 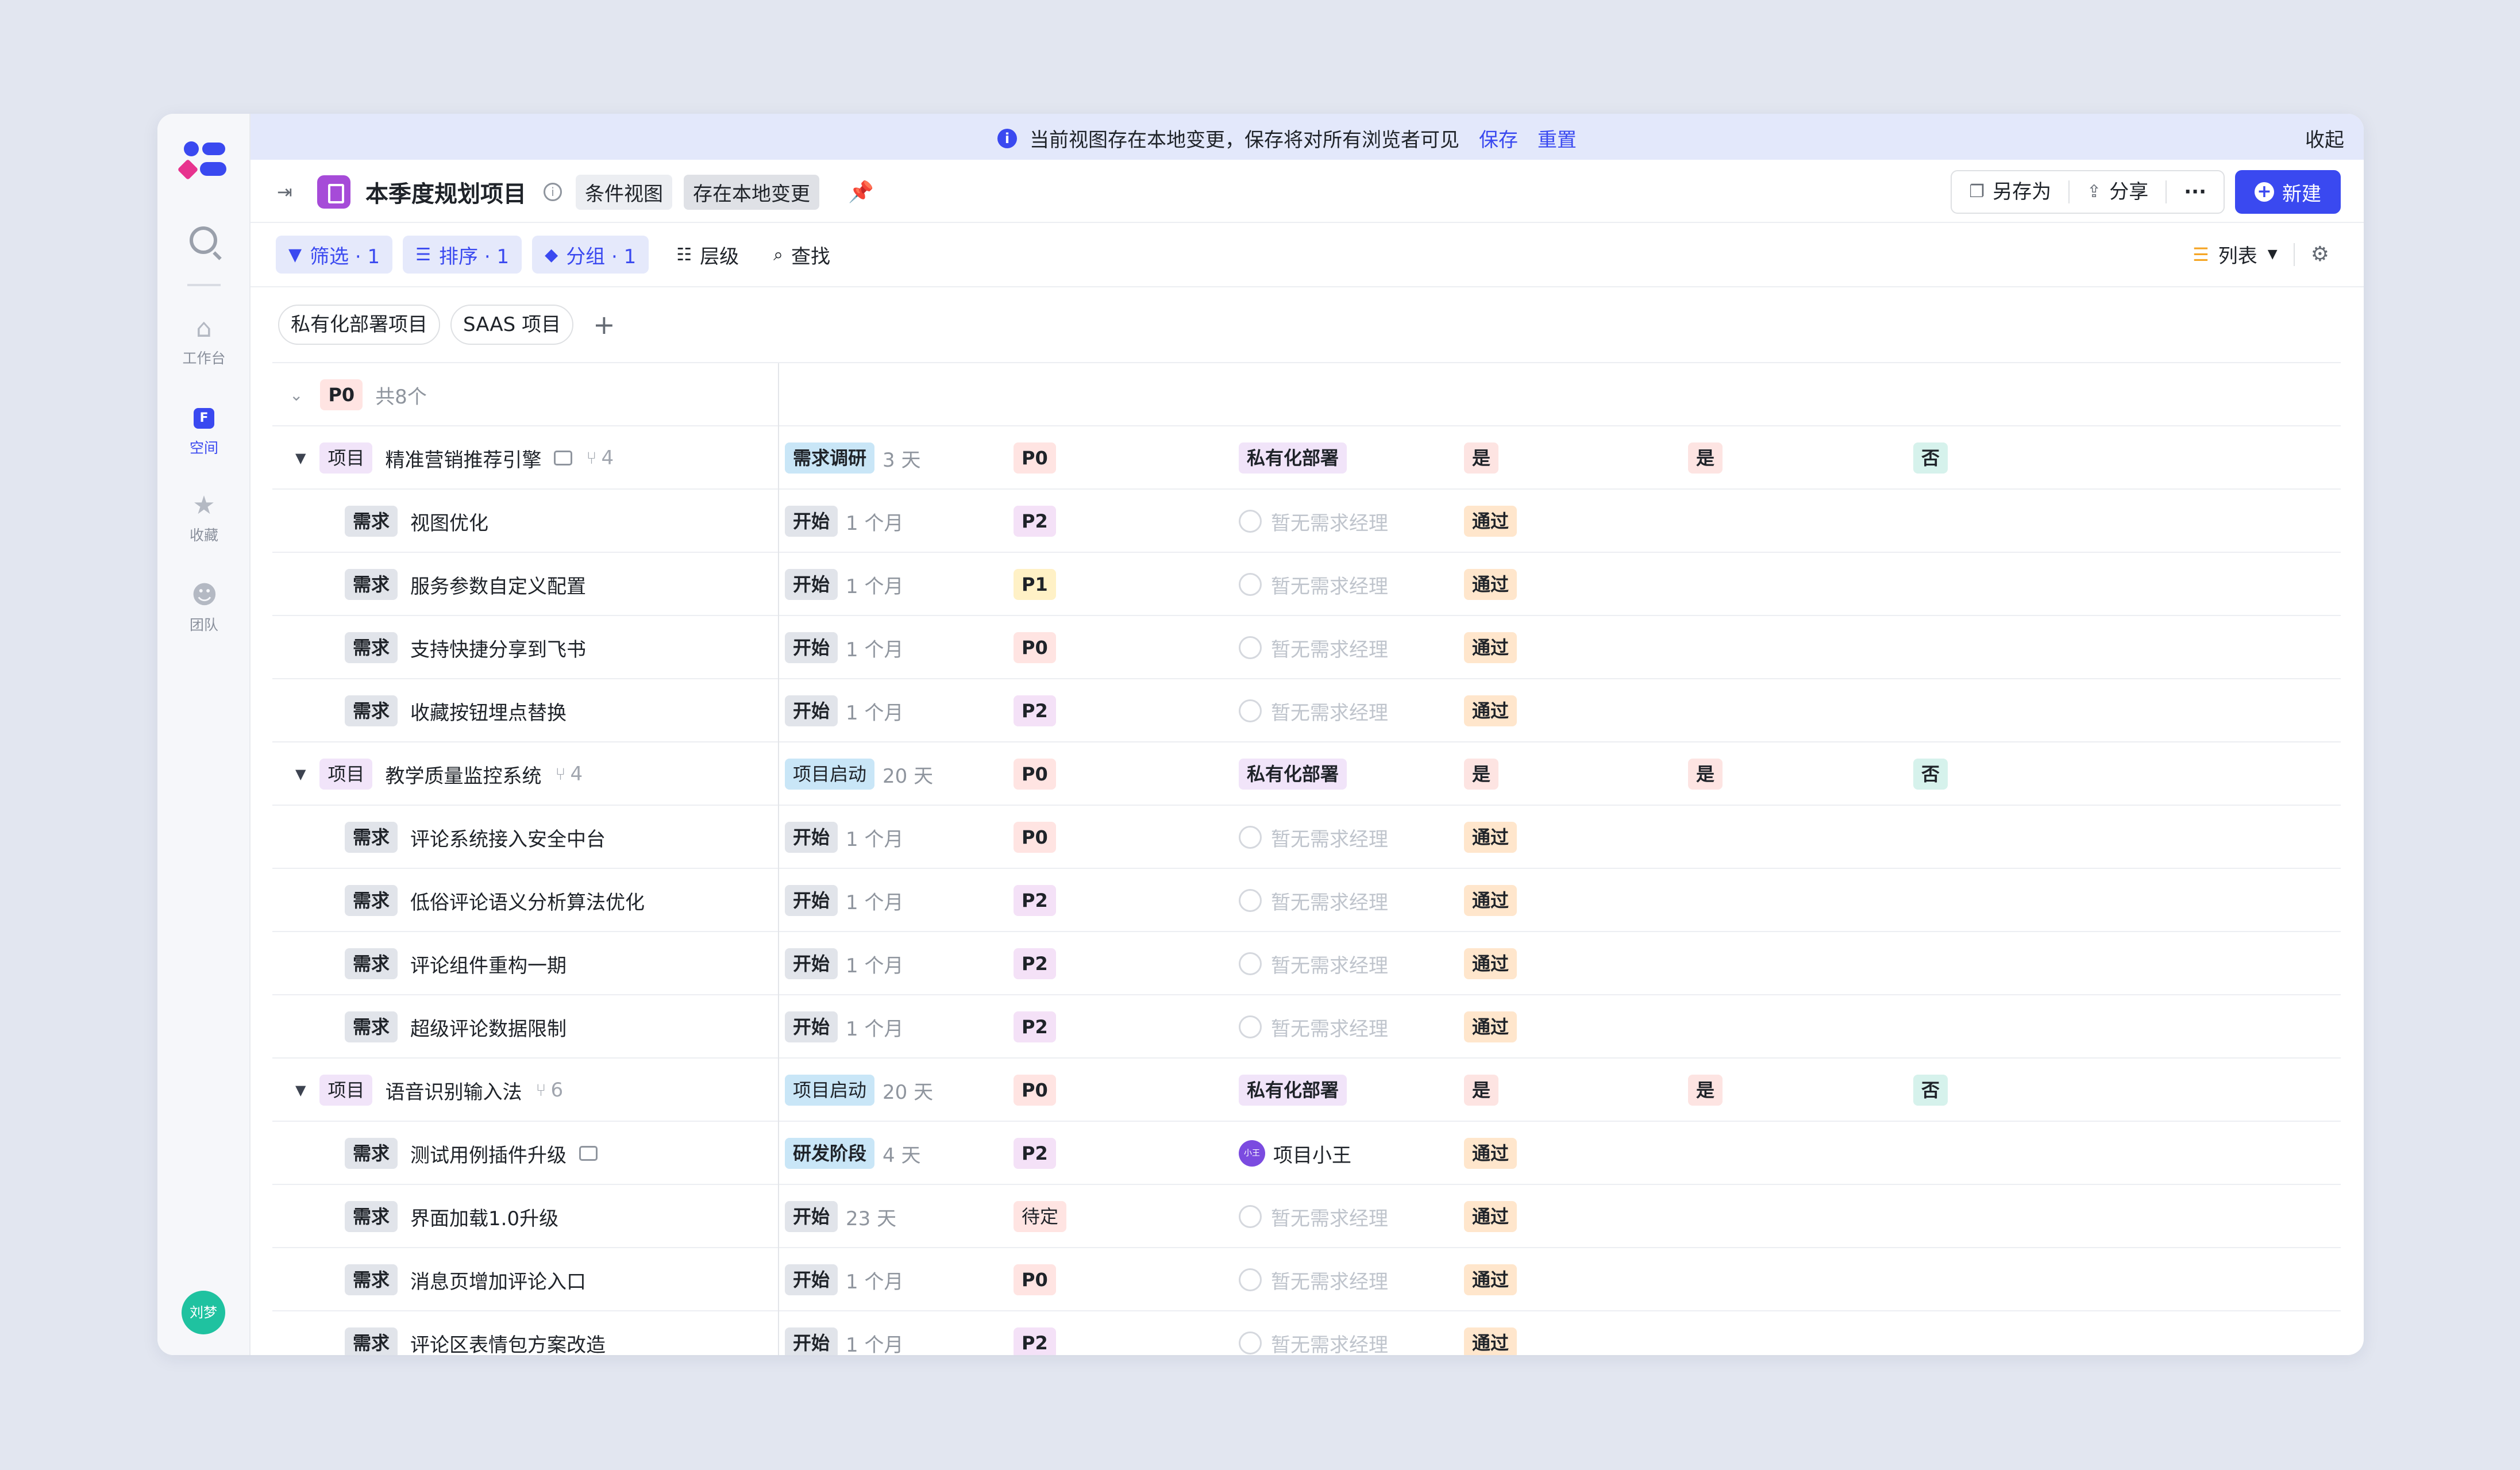 I want to click on pin-icon: 📌, so click(x=861, y=192).